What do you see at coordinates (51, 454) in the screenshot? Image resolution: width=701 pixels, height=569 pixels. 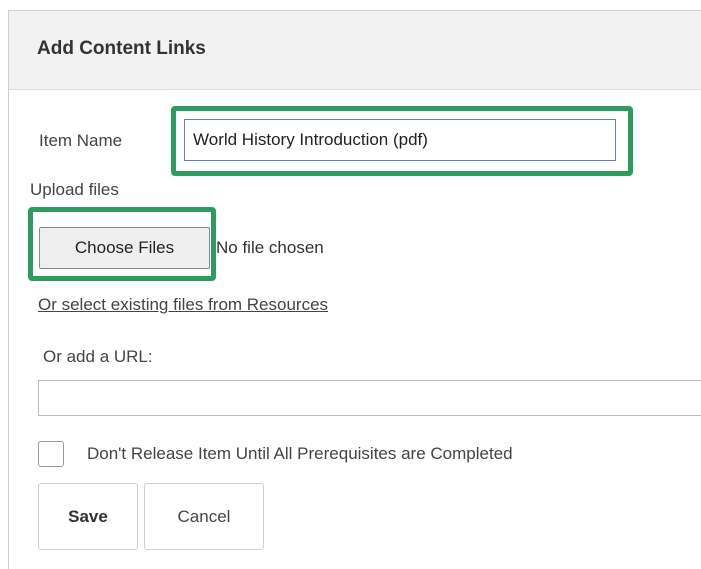 I see `prerequisites-checkbox` at bounding box center [51, 454].